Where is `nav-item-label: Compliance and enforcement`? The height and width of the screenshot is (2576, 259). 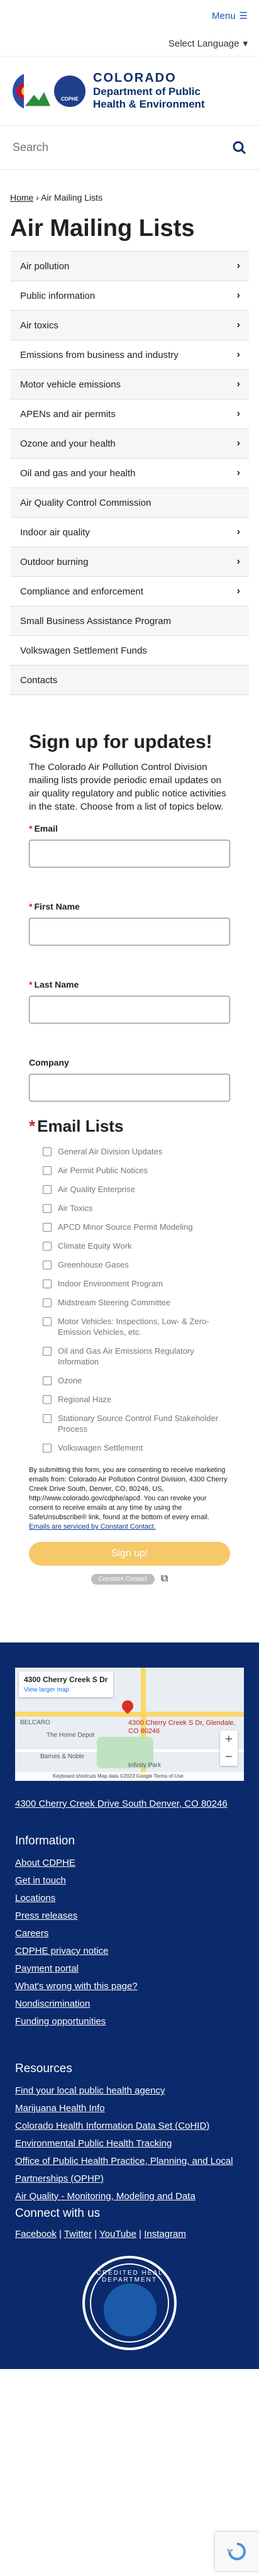 nav-item-label: Compliance and enforcement is located at coordinates (81, 591).